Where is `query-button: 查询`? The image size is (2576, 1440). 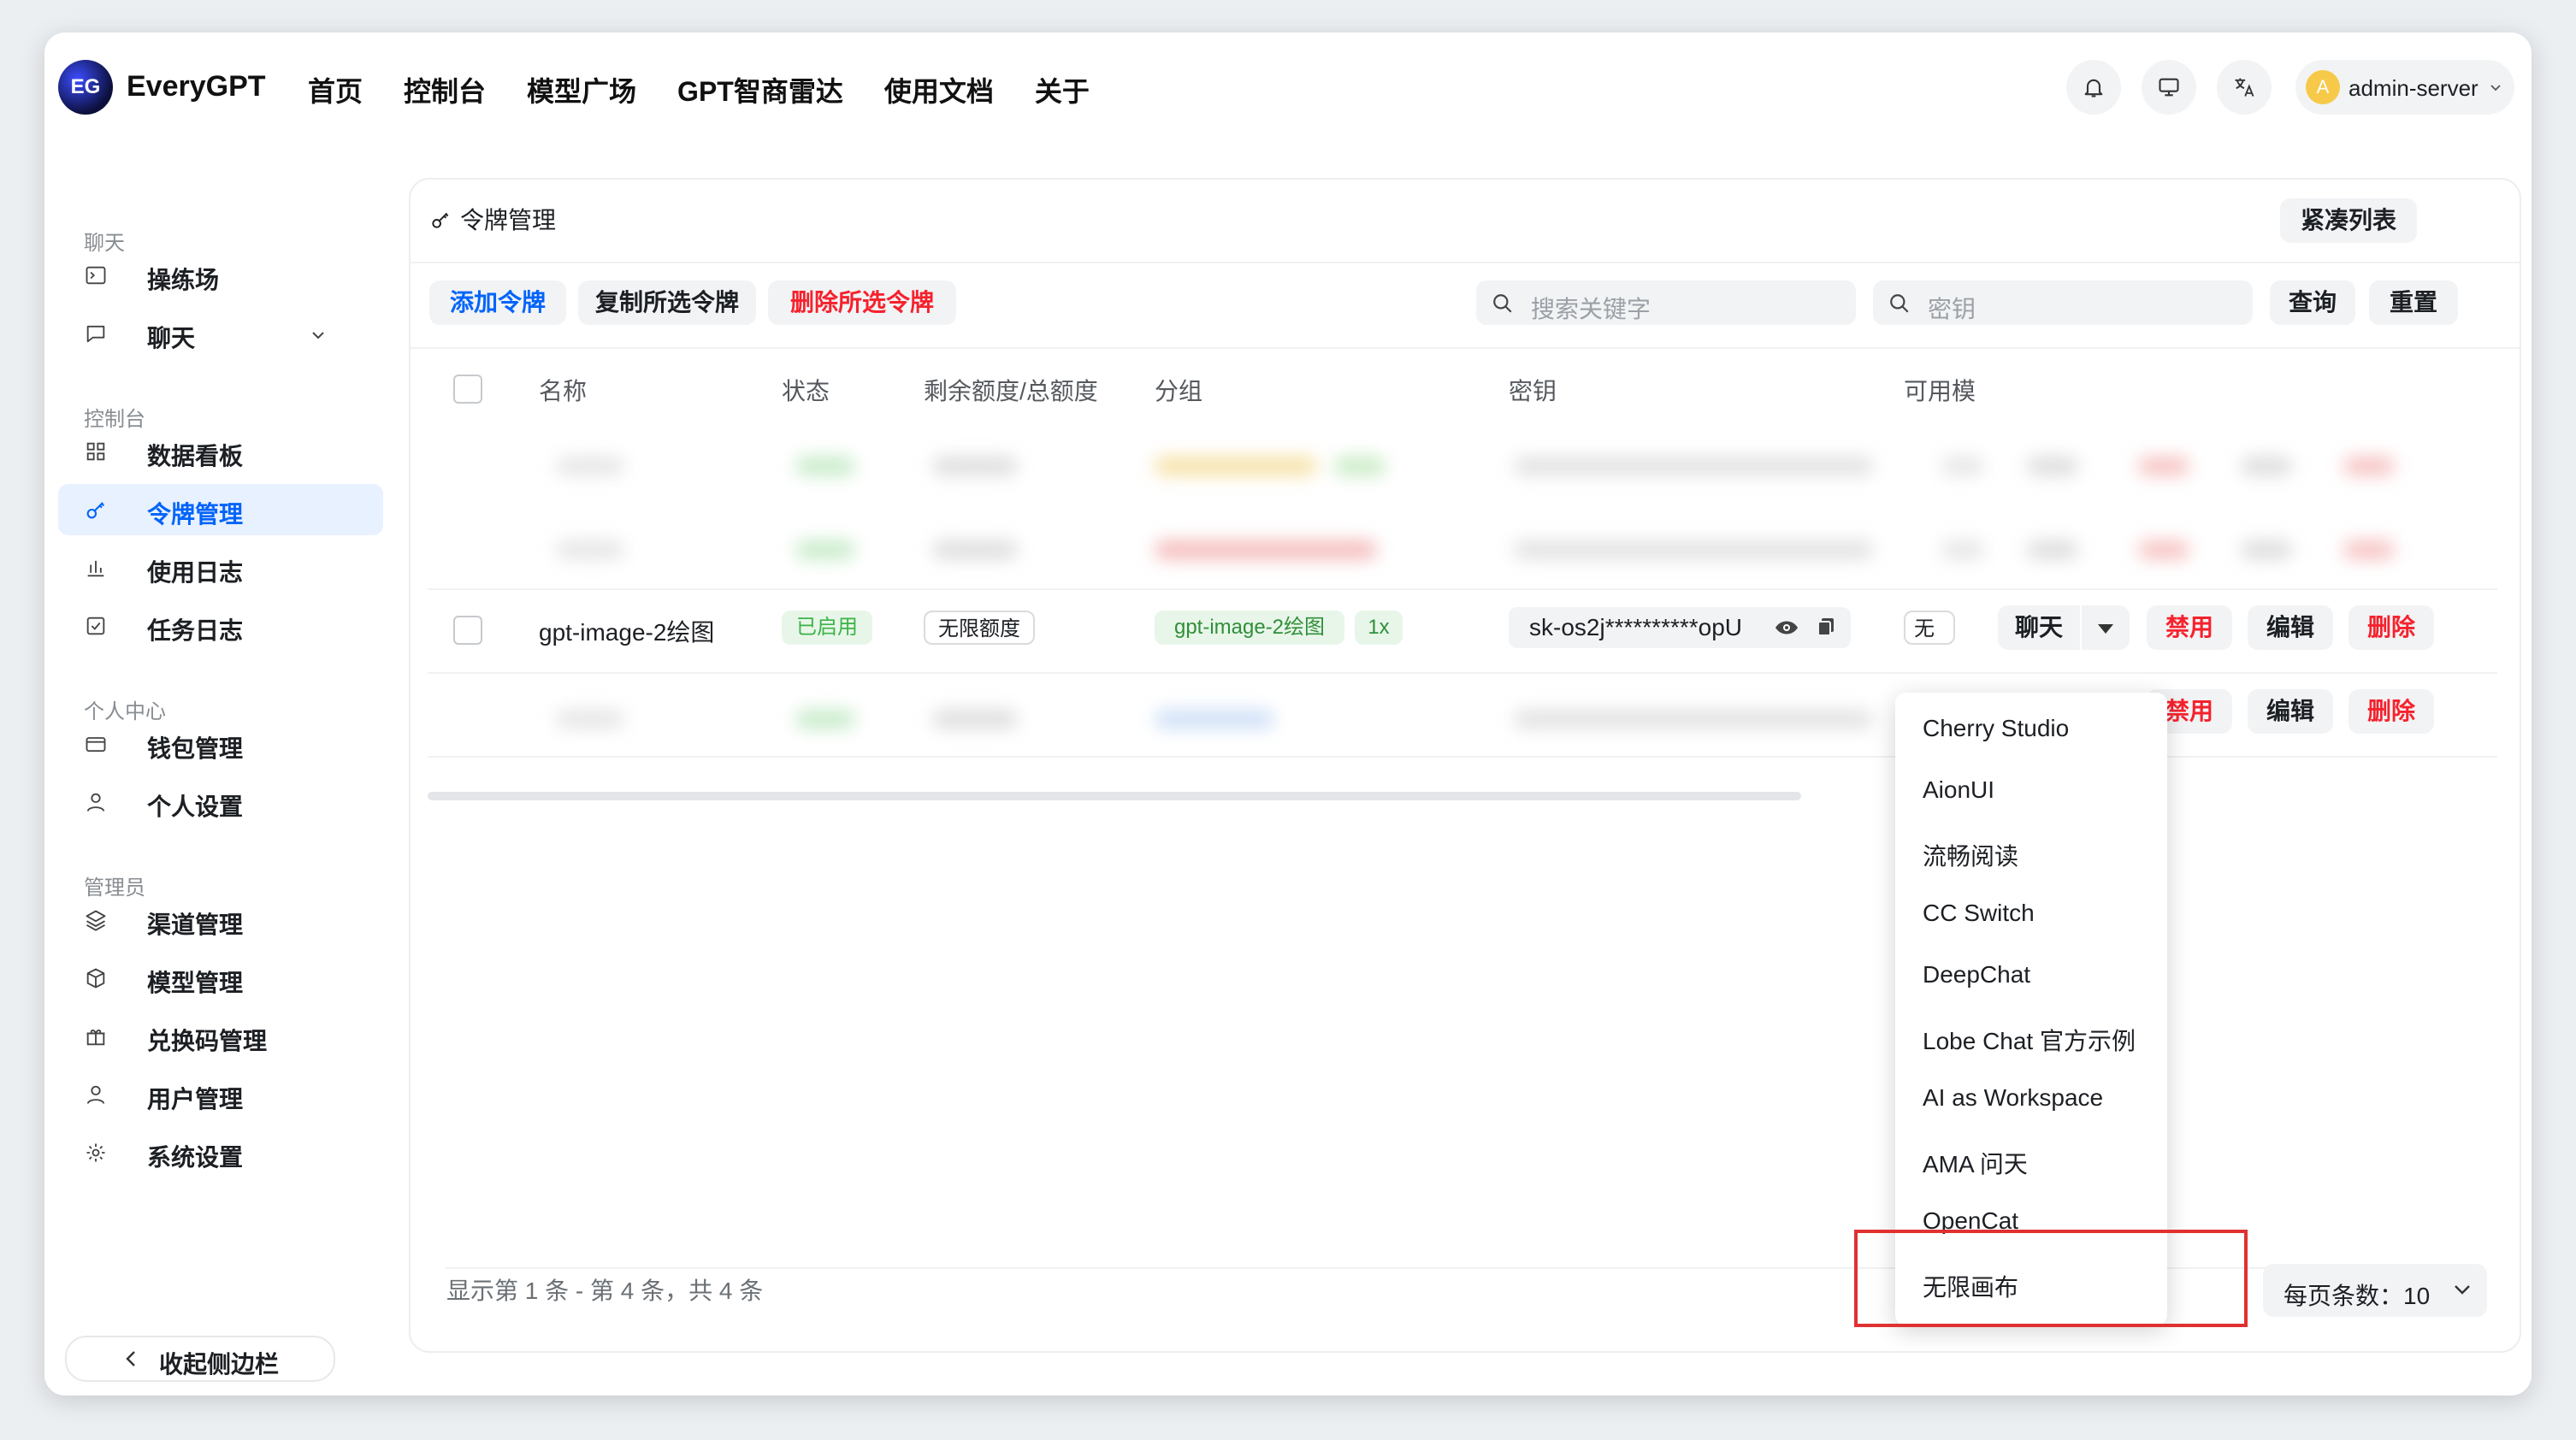 query-button: 查询 is located at coordinates (2312, 302).